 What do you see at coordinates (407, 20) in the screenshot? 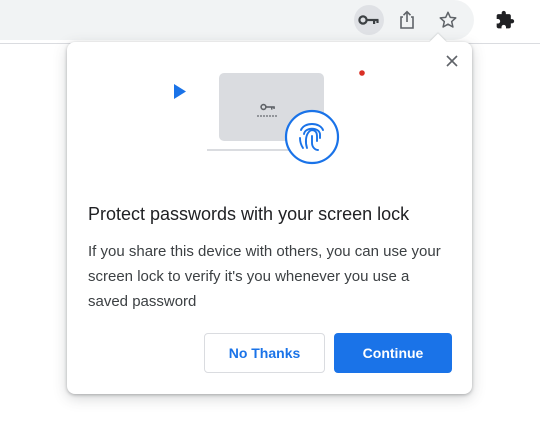
I see `share-icon` at bounding box center [407, 20].